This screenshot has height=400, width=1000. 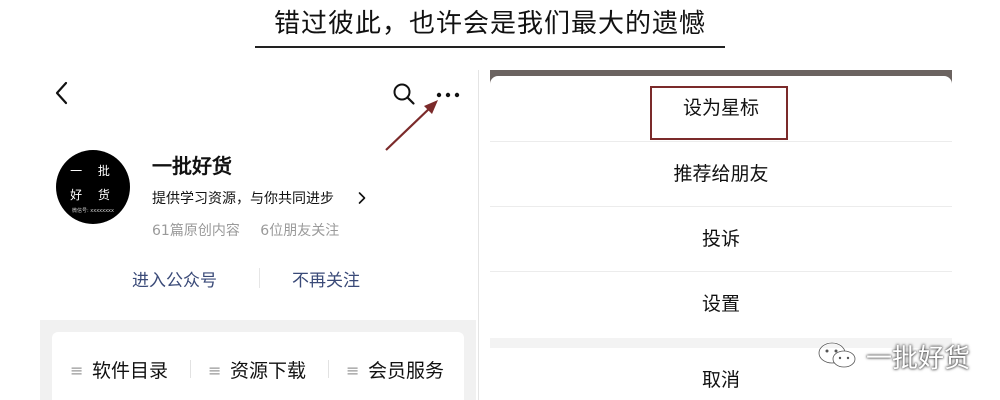 I want to click on back-icon, so click(x=62, y=93).